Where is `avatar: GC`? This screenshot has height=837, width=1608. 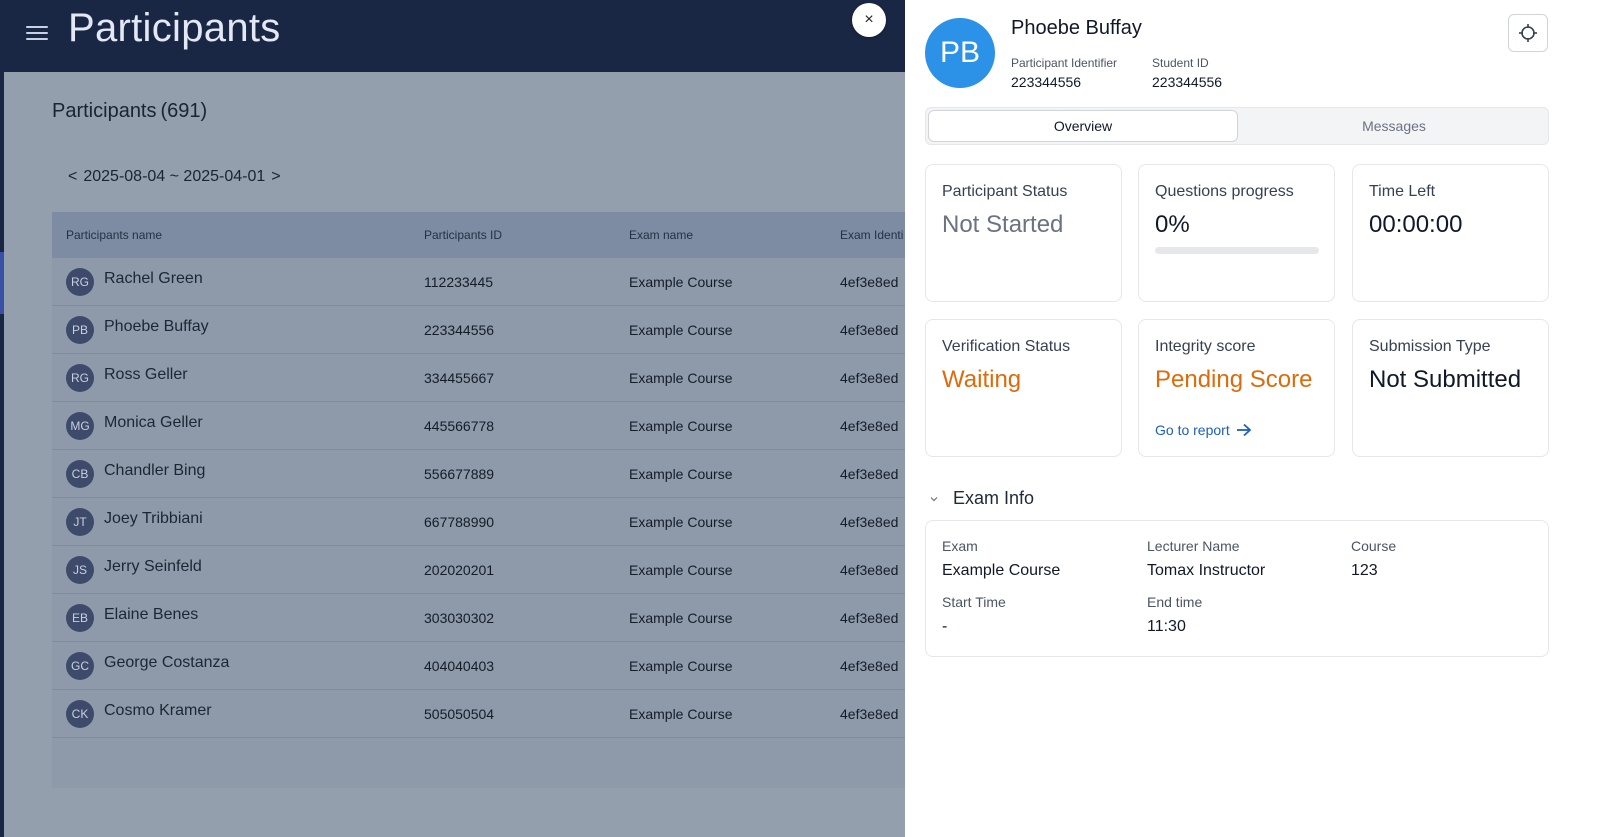 avatar: GC is located at coordinates (80, 665).